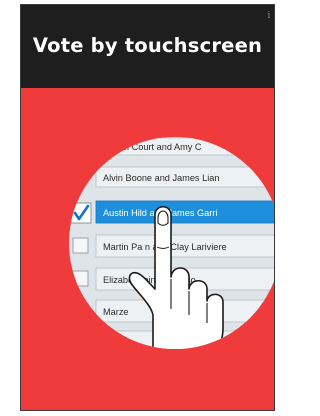 The width and height of the screenshot is (320, 416). What do you see at coordinates (161, 178) in the screenshot?
I see `ballot-row-label: Alvin Boone and James Lian` at bounding box center [161, 178].